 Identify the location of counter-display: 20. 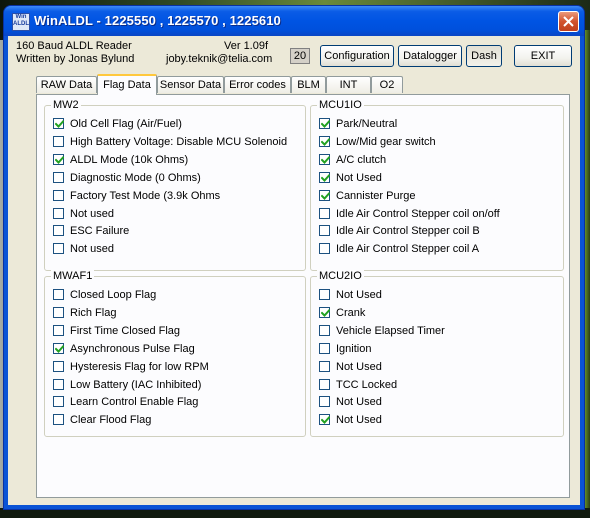
(300, 56).